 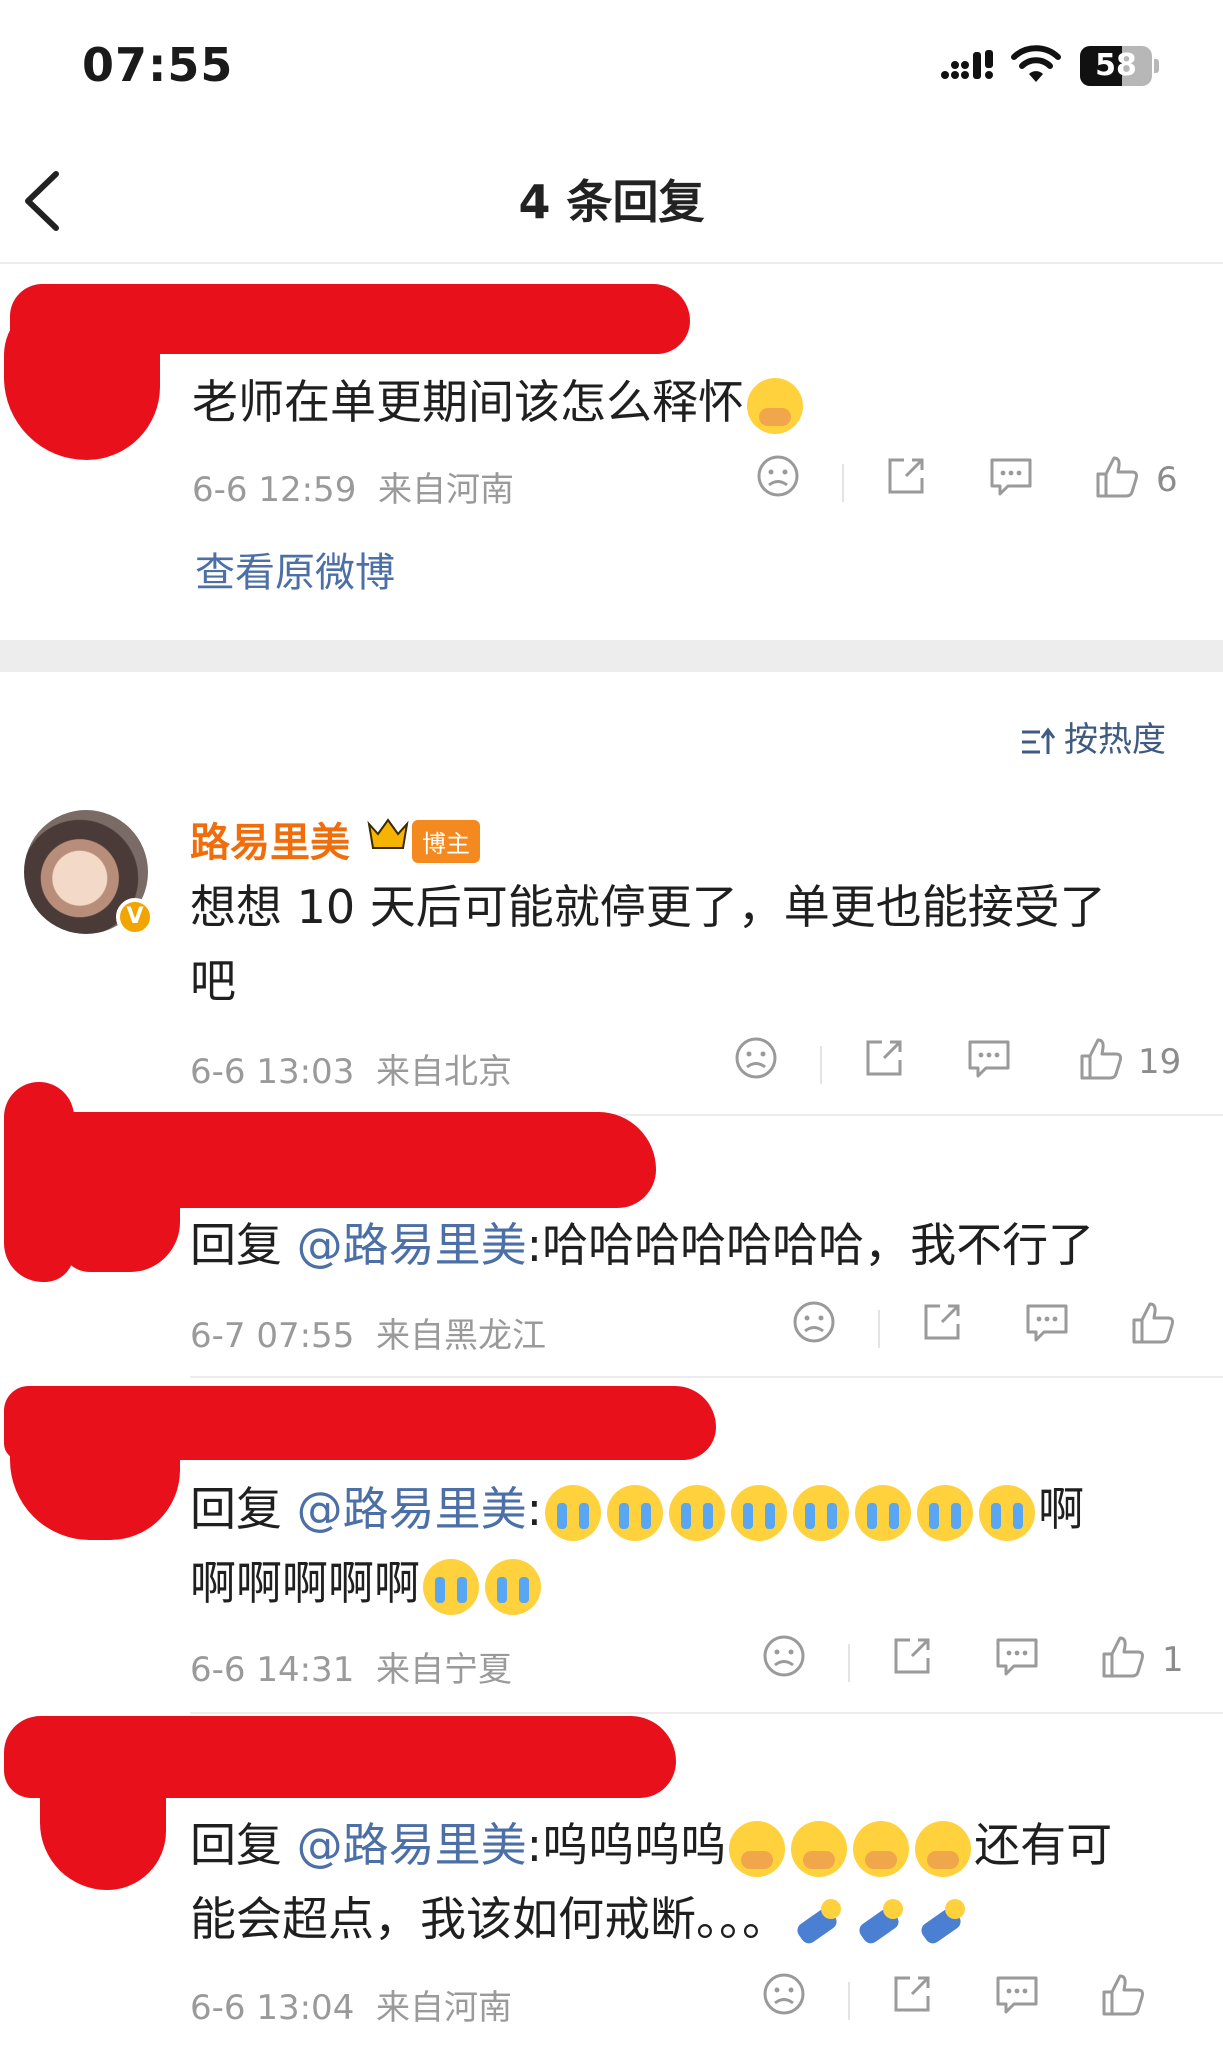 I want to click on like-count: 19, so click(x=1160, y=1062).